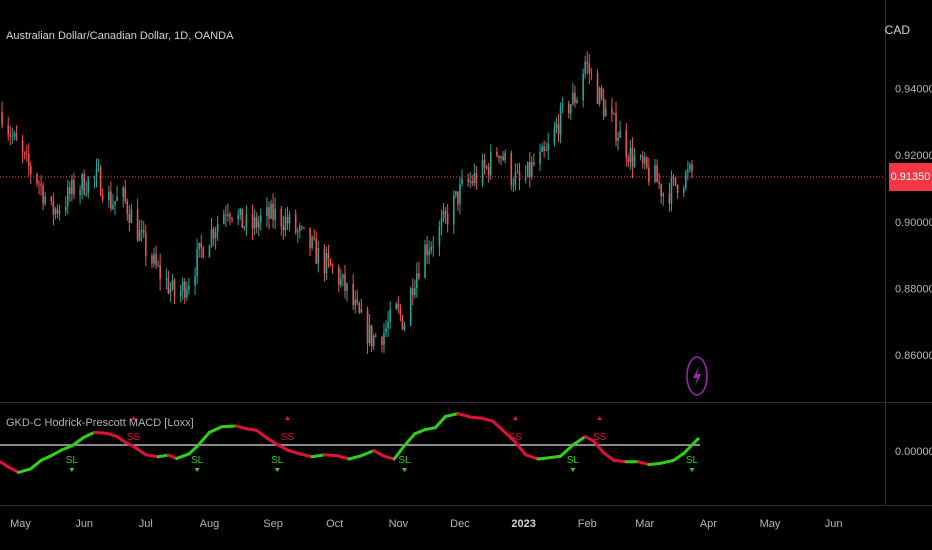  What do you see at coordinates (516, 437) in the screenshot?
I see `short-signal-label: SS` at bounding box center [516, 437].